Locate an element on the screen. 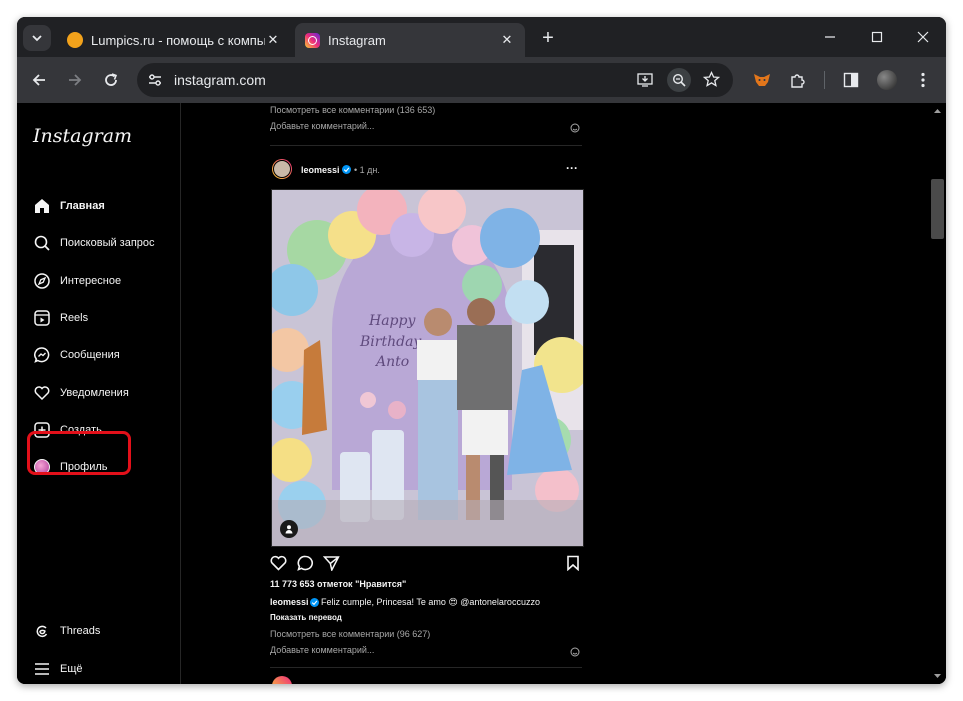 This screenshot has height=701, width=963. minimize-icon is located at coordinates (830, 37).